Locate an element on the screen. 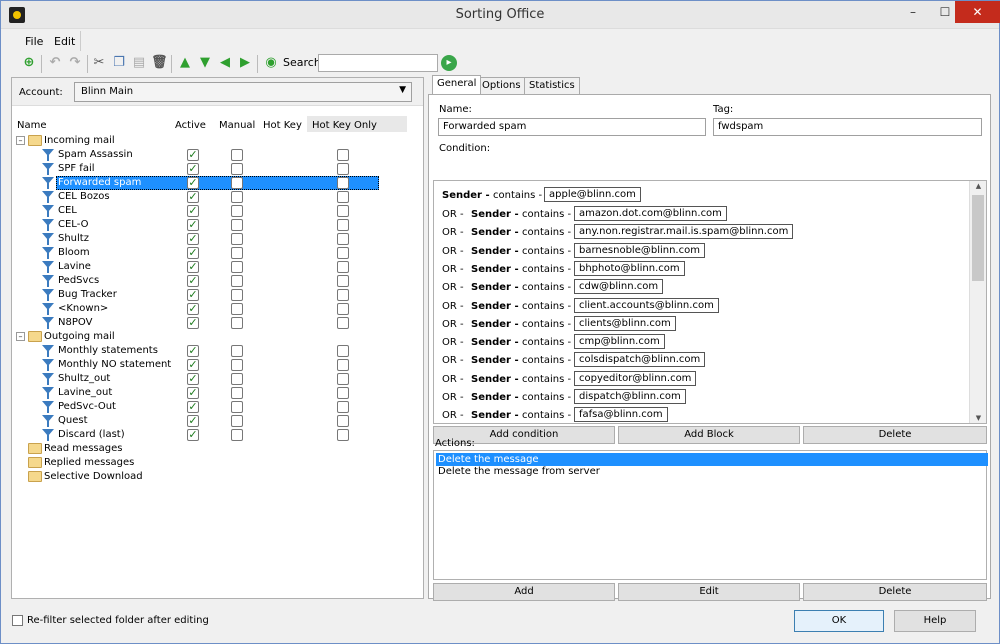 The height and width of the screenshot is (644, 1000). tab-options: Options is located at coordinates (501, 85).